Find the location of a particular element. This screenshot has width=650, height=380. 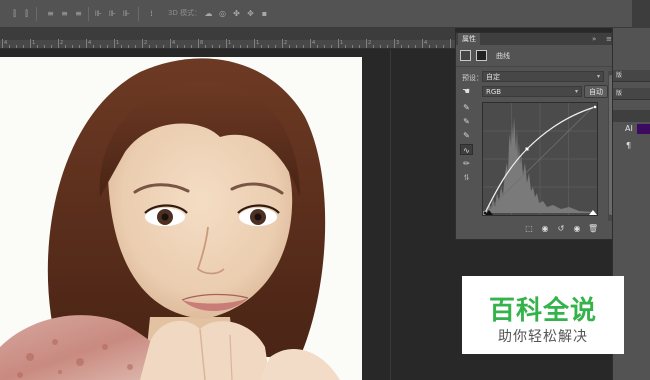

pencil-icon: ✏ is located at coordinates (466, 163).